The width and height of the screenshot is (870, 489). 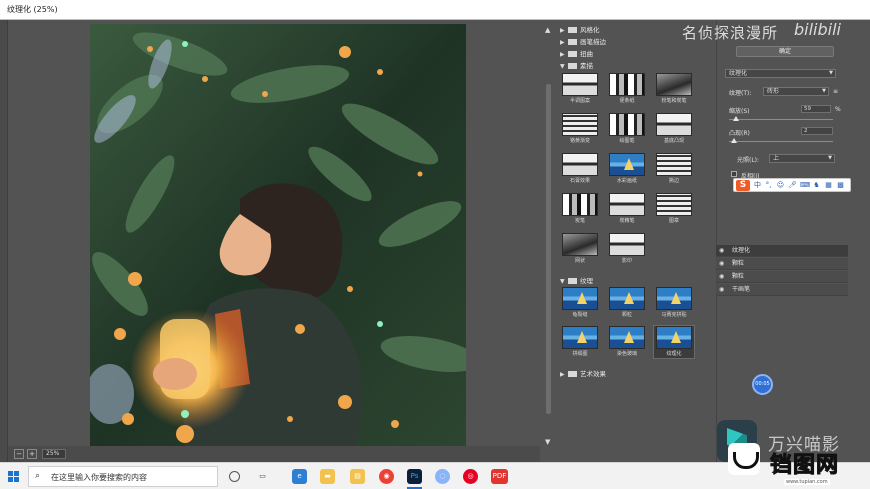 What do you see at coordinates (547, 442) in the screenshot?
I see `scroll-down-icon: ▼` at bounding box center [547, 442].